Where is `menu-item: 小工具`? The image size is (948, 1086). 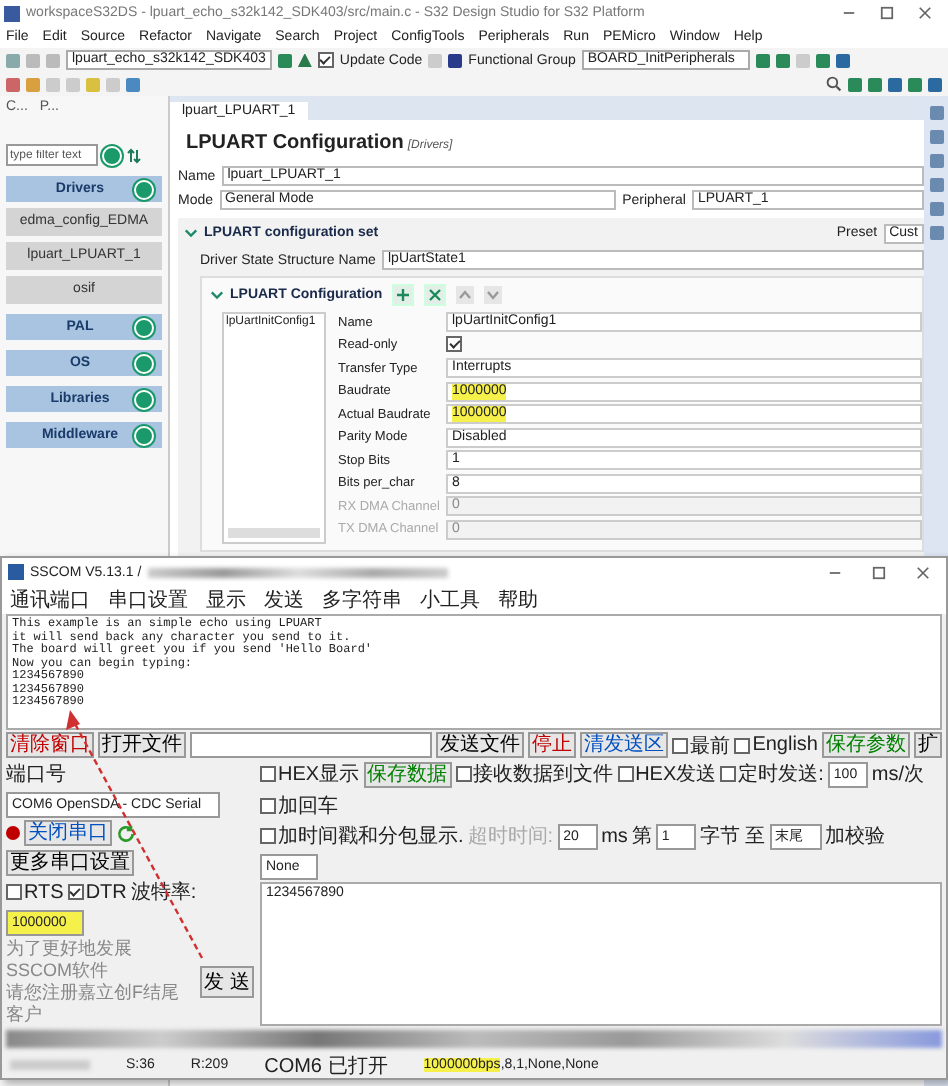
menu-item: 小工具 is located at coordinates (450, 600).